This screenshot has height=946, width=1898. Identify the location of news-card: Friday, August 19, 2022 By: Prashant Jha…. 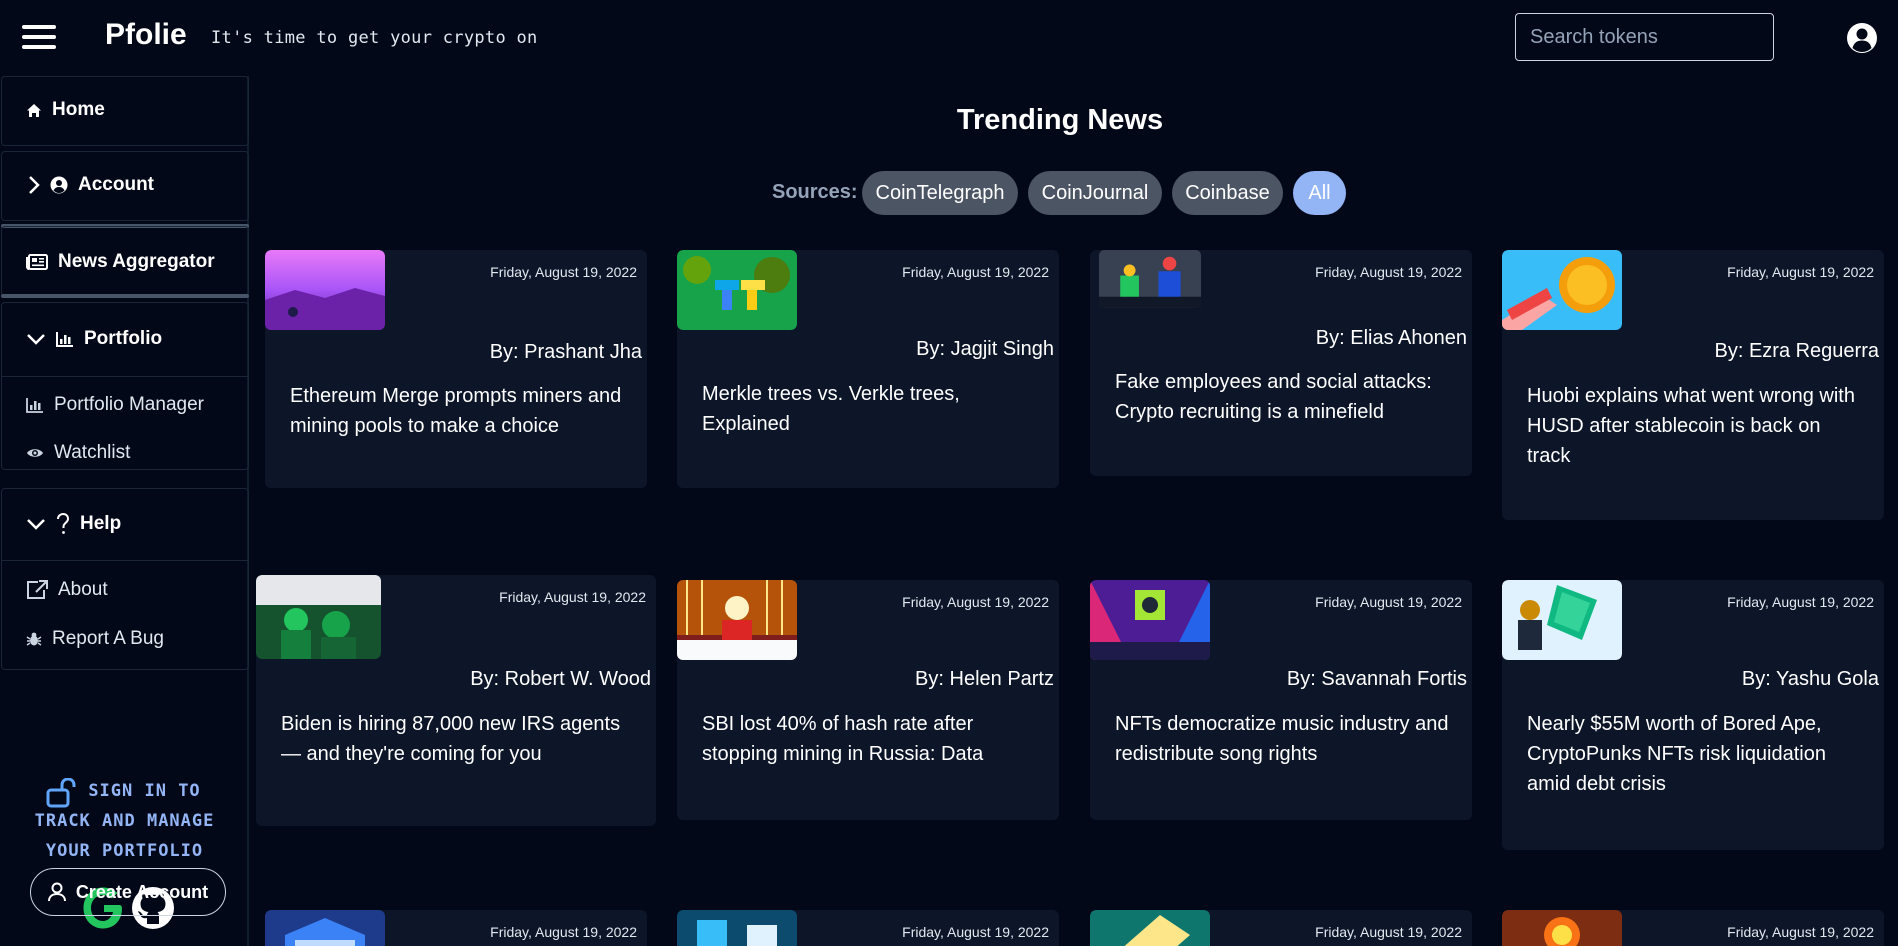
(456, 369).